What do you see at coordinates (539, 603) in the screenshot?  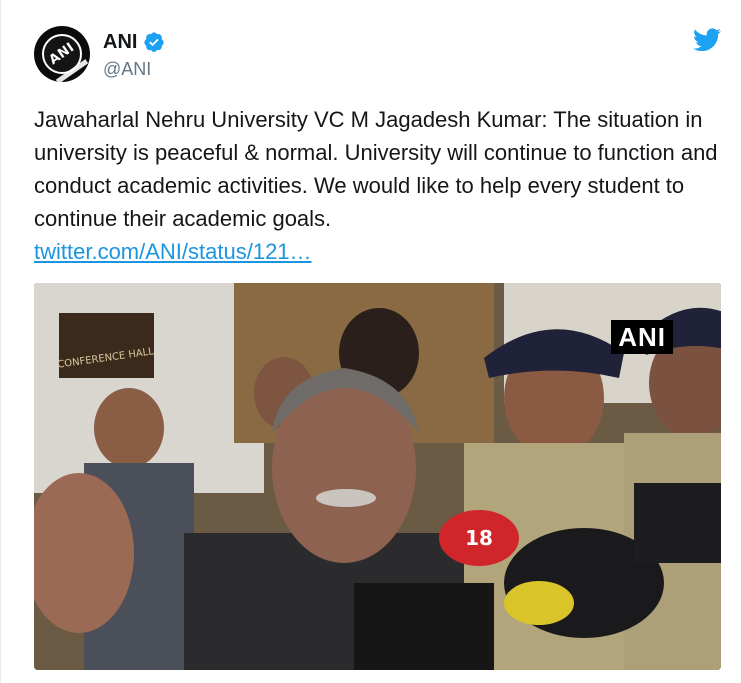 I see `photo-mic-yellow` at bounding box center [539, 603].